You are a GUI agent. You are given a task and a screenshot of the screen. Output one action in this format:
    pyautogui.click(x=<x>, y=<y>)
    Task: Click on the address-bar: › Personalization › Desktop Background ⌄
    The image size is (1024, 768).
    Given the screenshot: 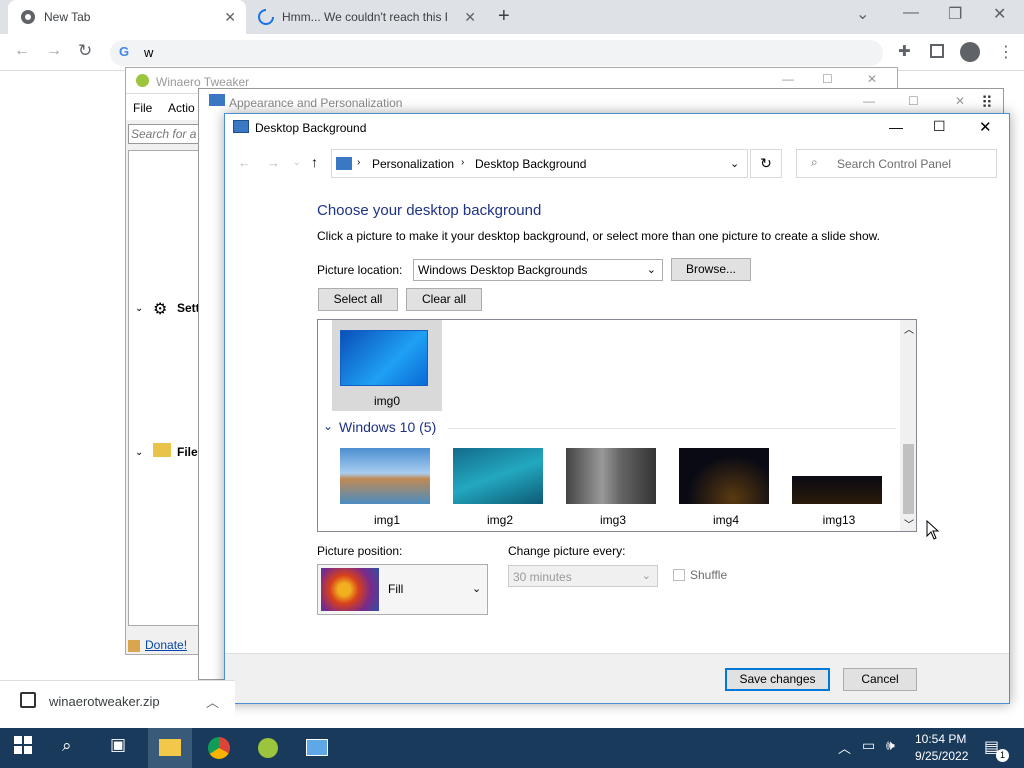 What is the action you would take?
    pyautogui.click(x=539, y=163)
    